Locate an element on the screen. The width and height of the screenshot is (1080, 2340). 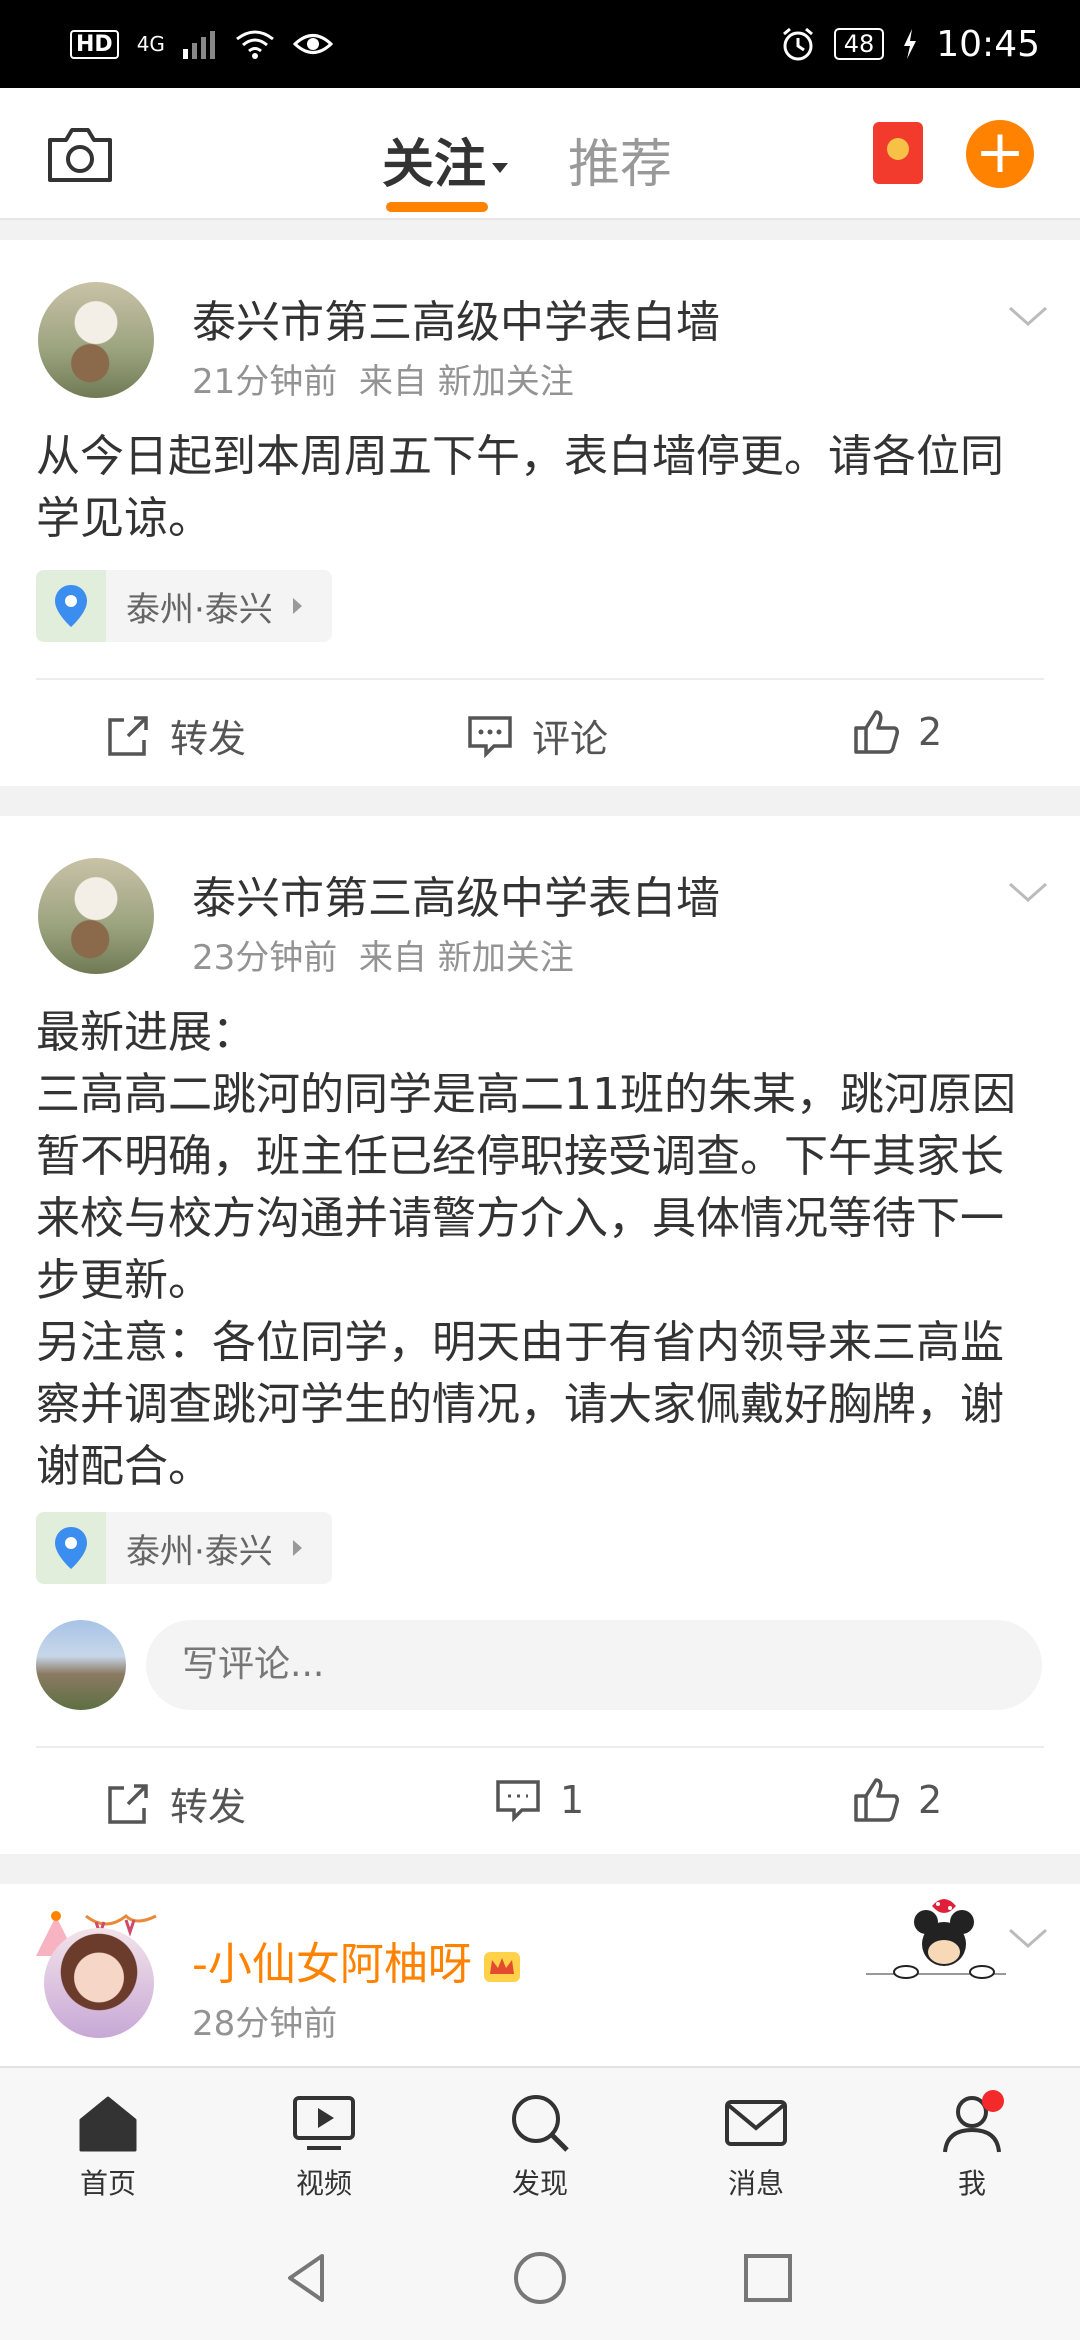
tab-discover-label: 发现 is located at coordinates (539, 2183).